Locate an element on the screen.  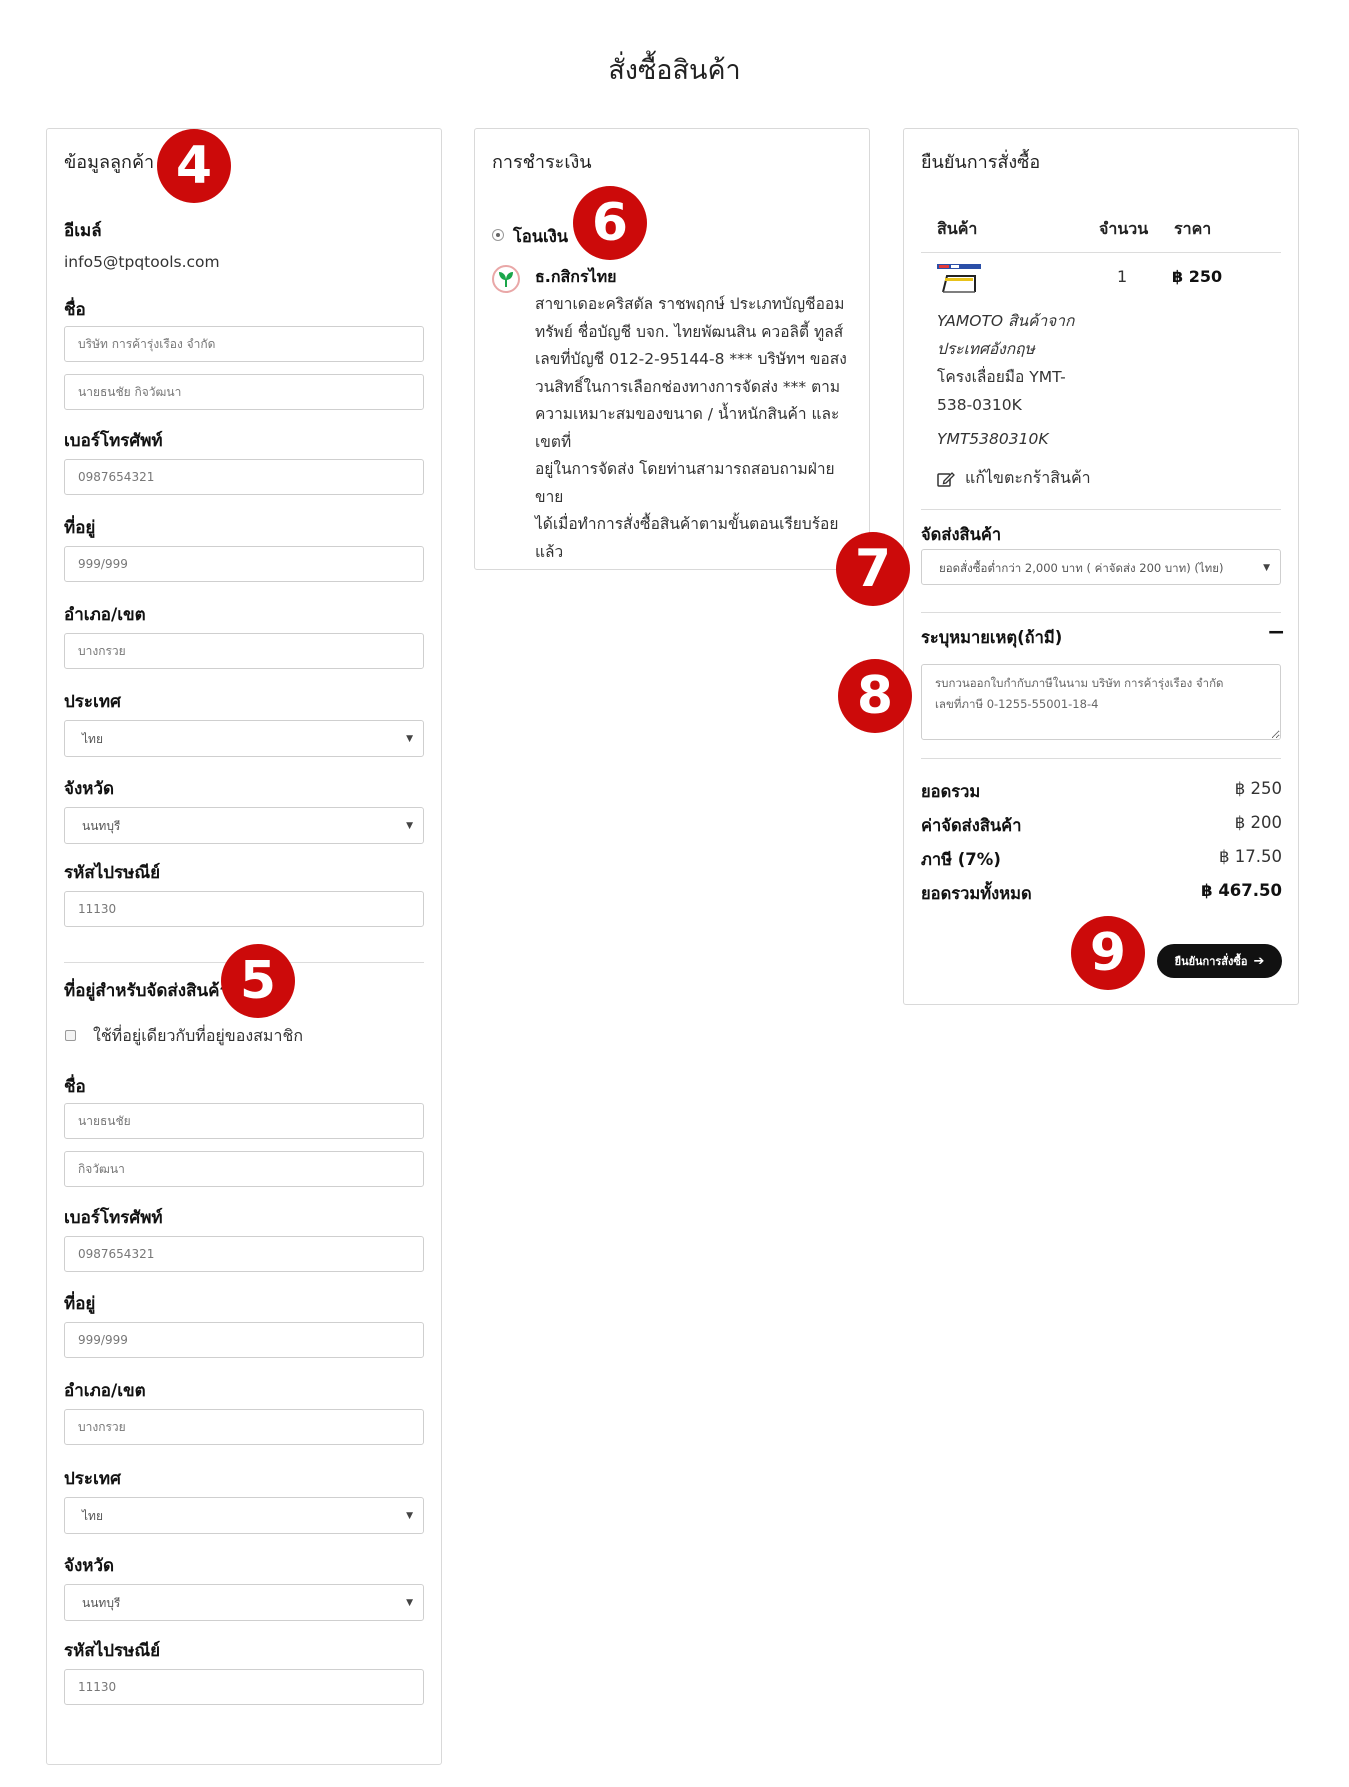
district-input is located at coordinates (244, 651).